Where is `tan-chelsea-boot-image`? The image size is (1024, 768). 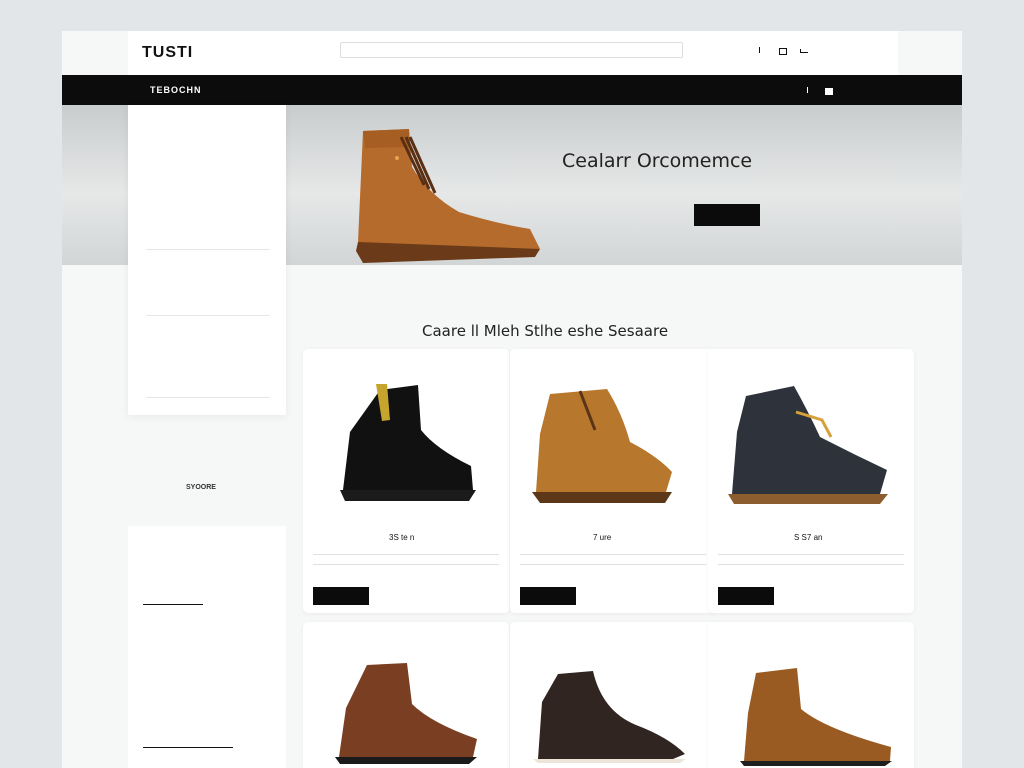
tan-chelsea-boot-image is located at coordinates (816, 717).